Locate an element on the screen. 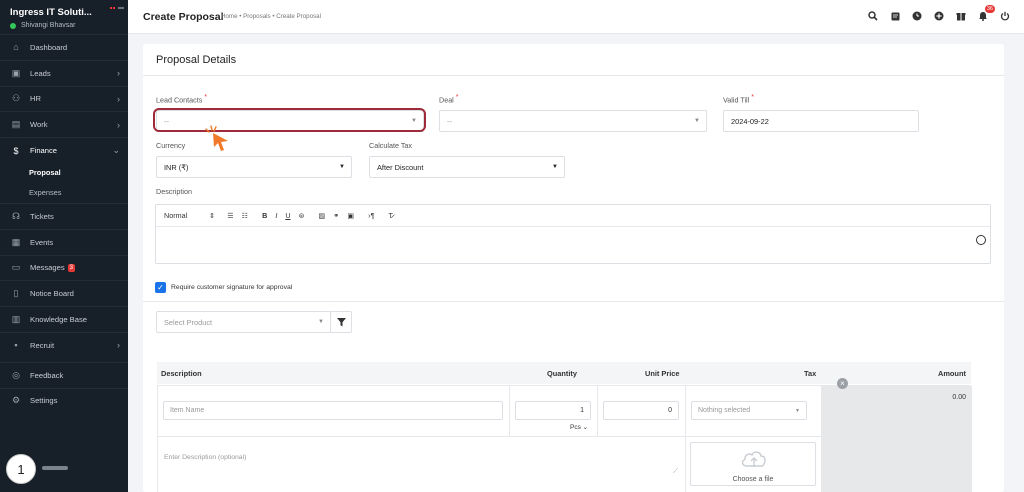  sidebar-item-events: ▦ Events is located at coordinates (64, 241).